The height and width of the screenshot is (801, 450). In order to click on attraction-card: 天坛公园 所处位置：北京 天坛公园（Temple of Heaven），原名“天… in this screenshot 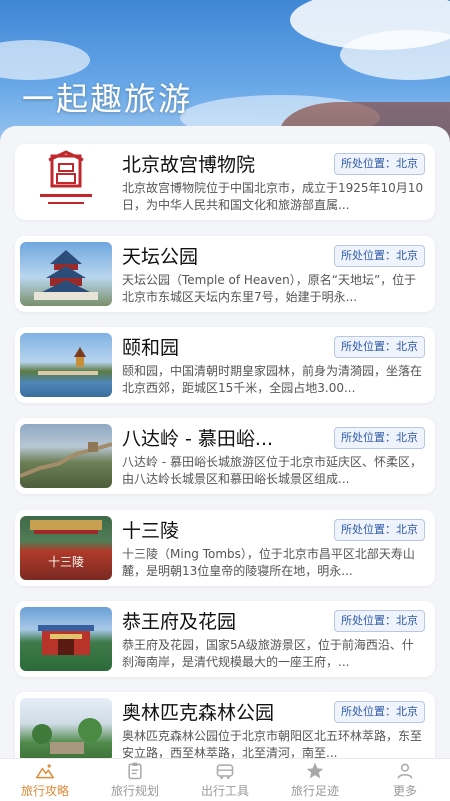, I will do `click(225, 274)`.